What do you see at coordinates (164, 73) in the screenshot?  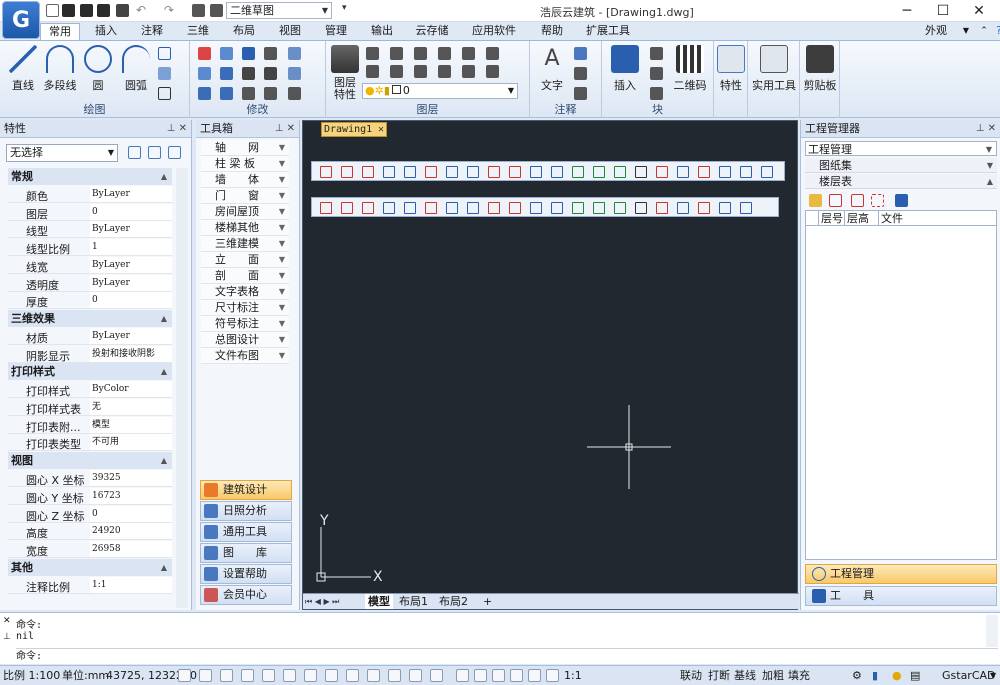 I see `hatch-icon` at bounding box center [164, 73].